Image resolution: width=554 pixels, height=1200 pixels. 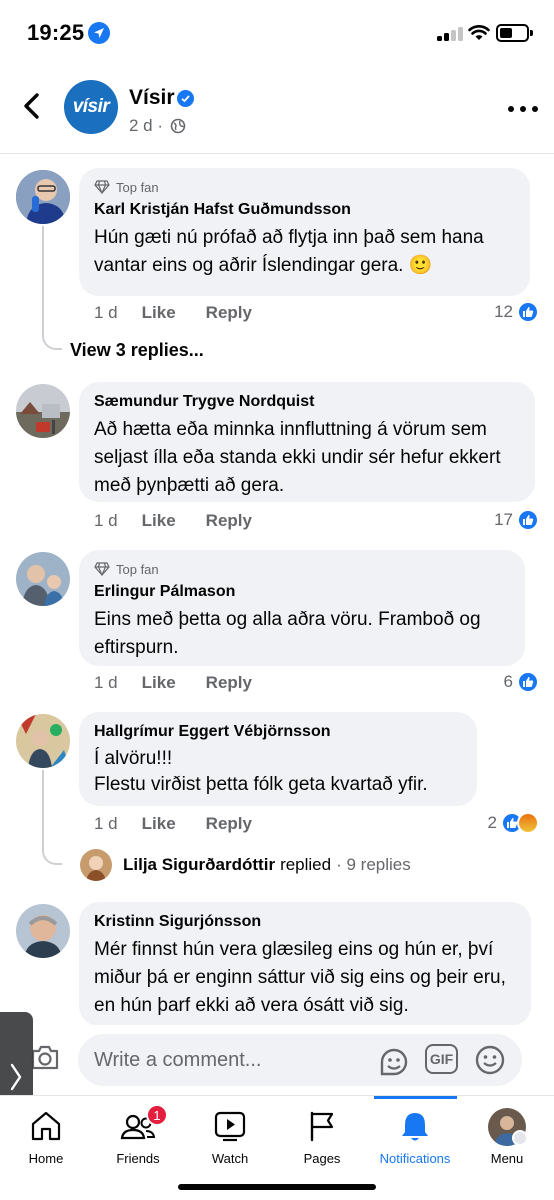 I want to click on comment-author: Karl Kristján Hafst Guðmundsson, so click(x=304, y=210).